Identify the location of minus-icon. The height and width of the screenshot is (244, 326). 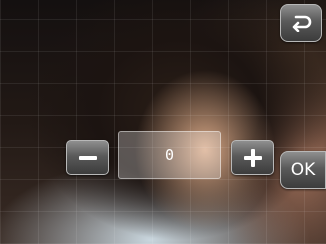
(87, 157).